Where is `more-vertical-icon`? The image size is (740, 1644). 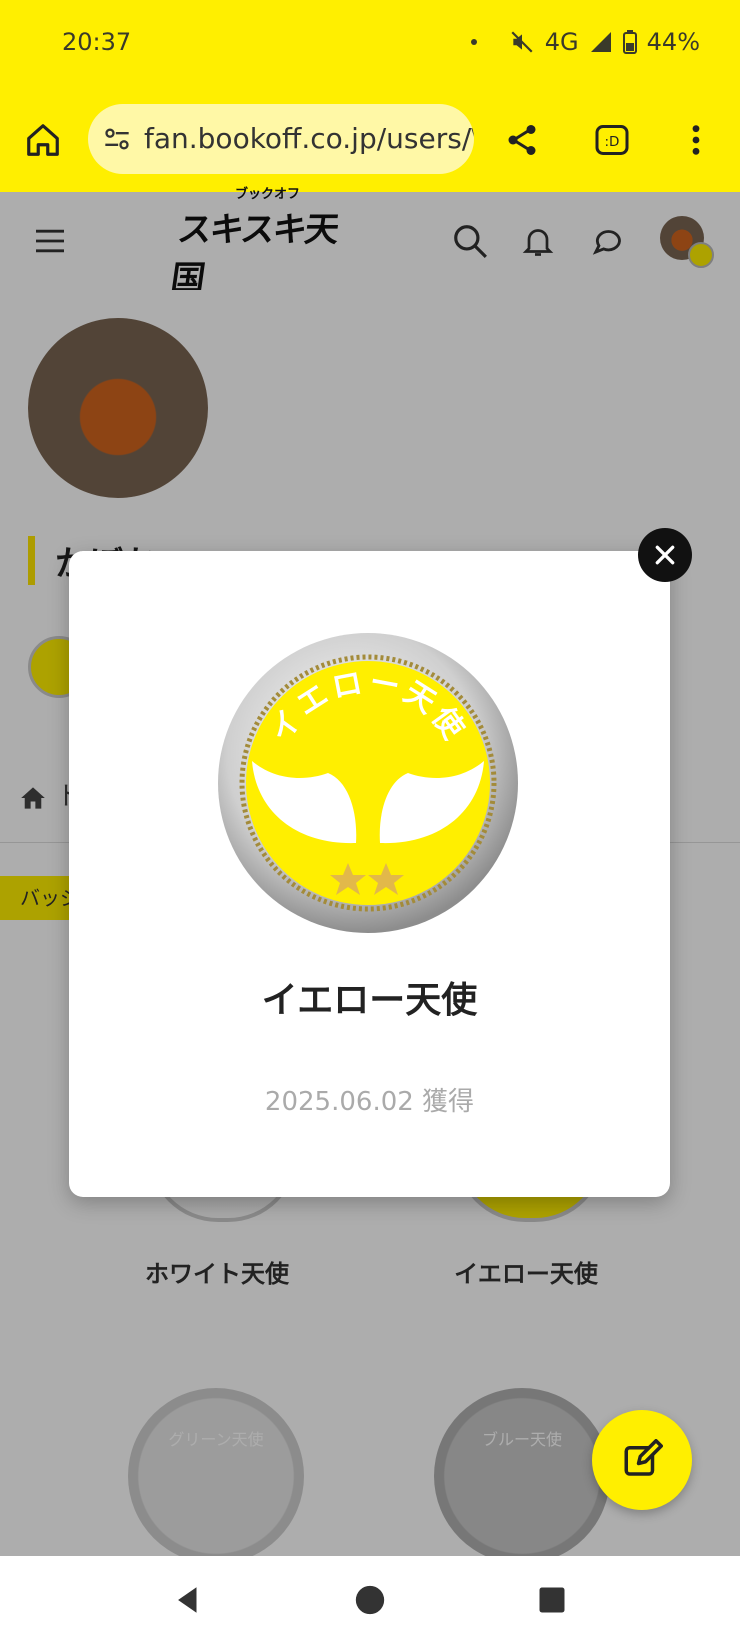
more-vertical-icon is located at coordinates (696, 140).